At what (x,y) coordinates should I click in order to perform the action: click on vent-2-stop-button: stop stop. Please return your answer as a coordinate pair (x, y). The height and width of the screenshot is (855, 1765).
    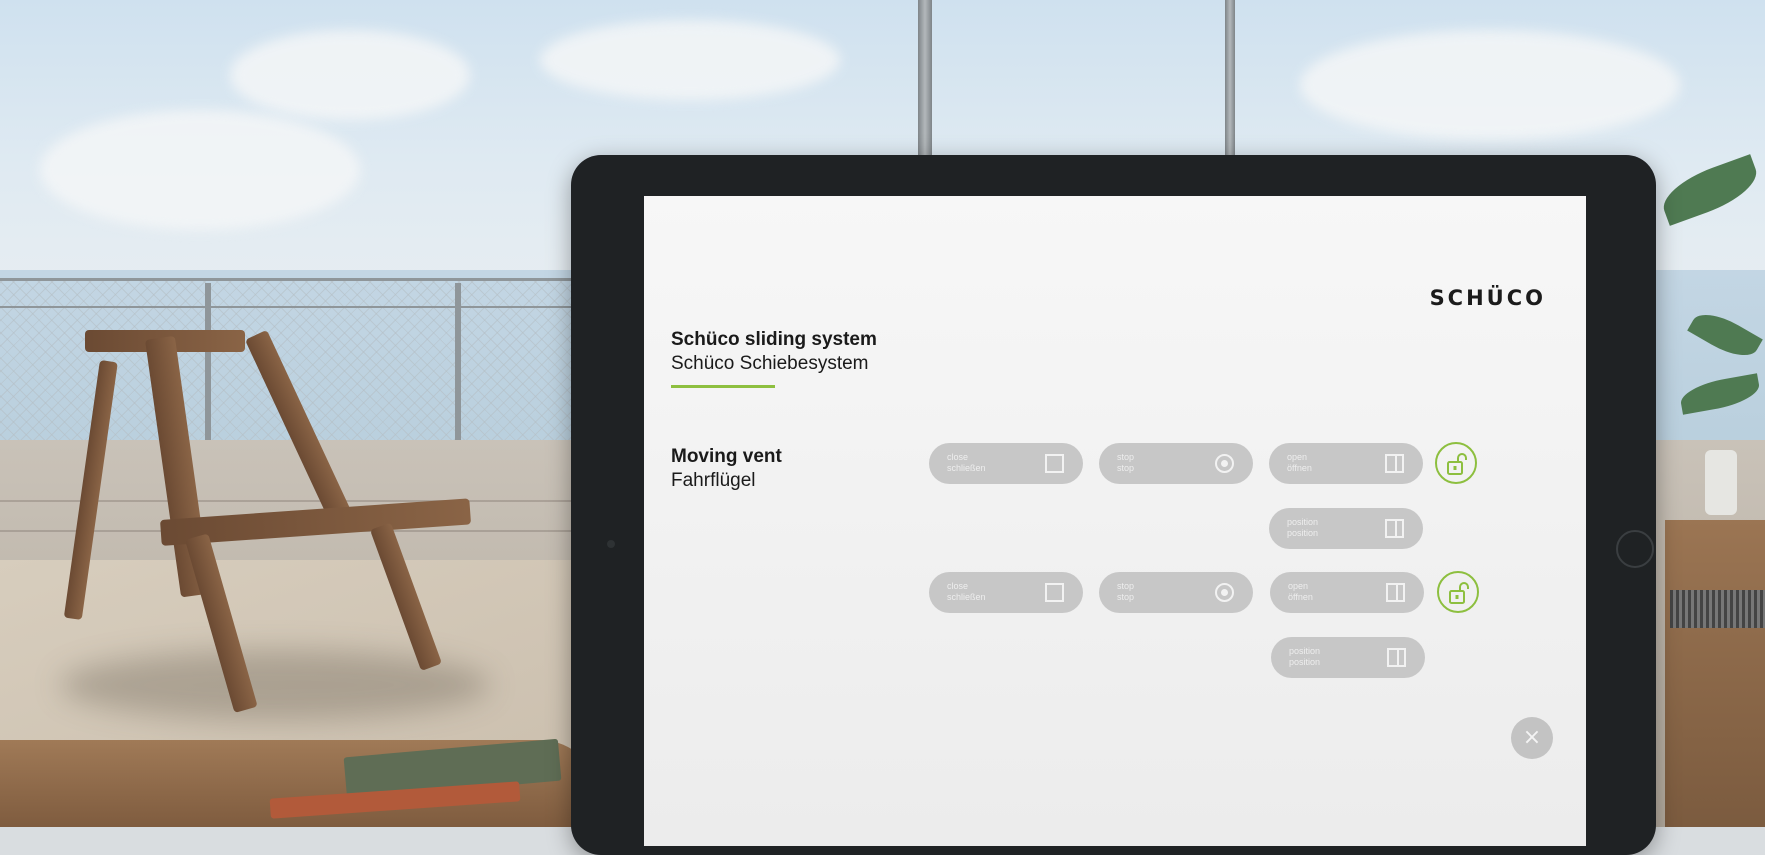
    Looking at the image, I should click on (1176, 592).